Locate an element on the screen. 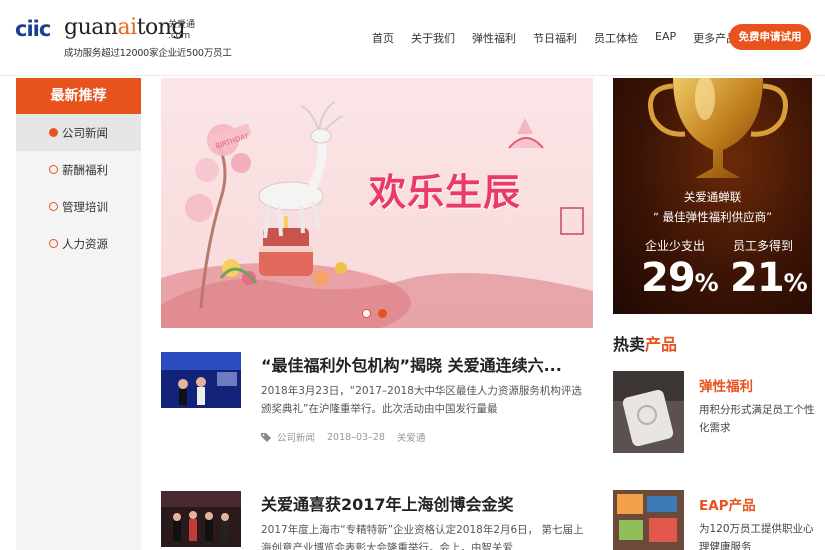  news-meta: 公司新闻 2018–03–28 关爱通 is located at coordinates (349, 437).